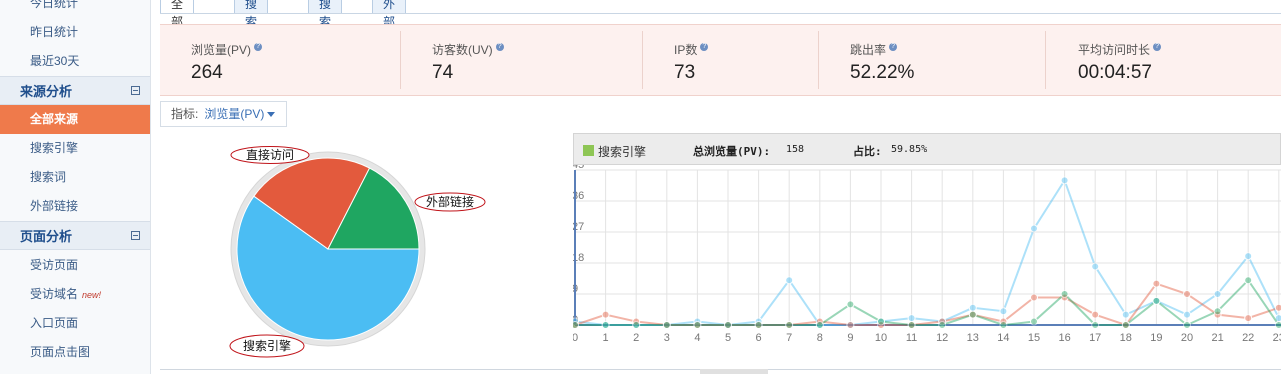 The height and width of the screenshot is (379, 1281). What do you see at coordinates (75, 323) in the screenshot?
I see `sidebar-item-entry-pages: 入口页面` at bounding box center [75, 323].